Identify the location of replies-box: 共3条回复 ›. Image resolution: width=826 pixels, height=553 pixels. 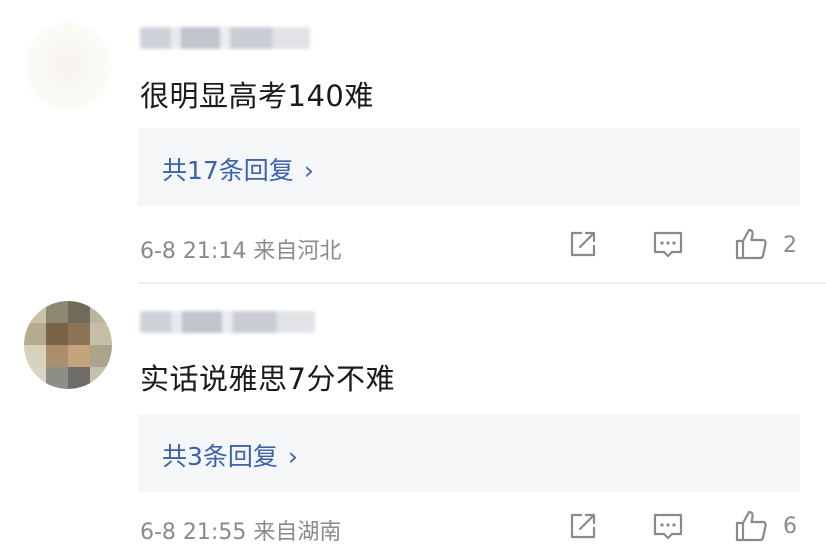
(469, 453).